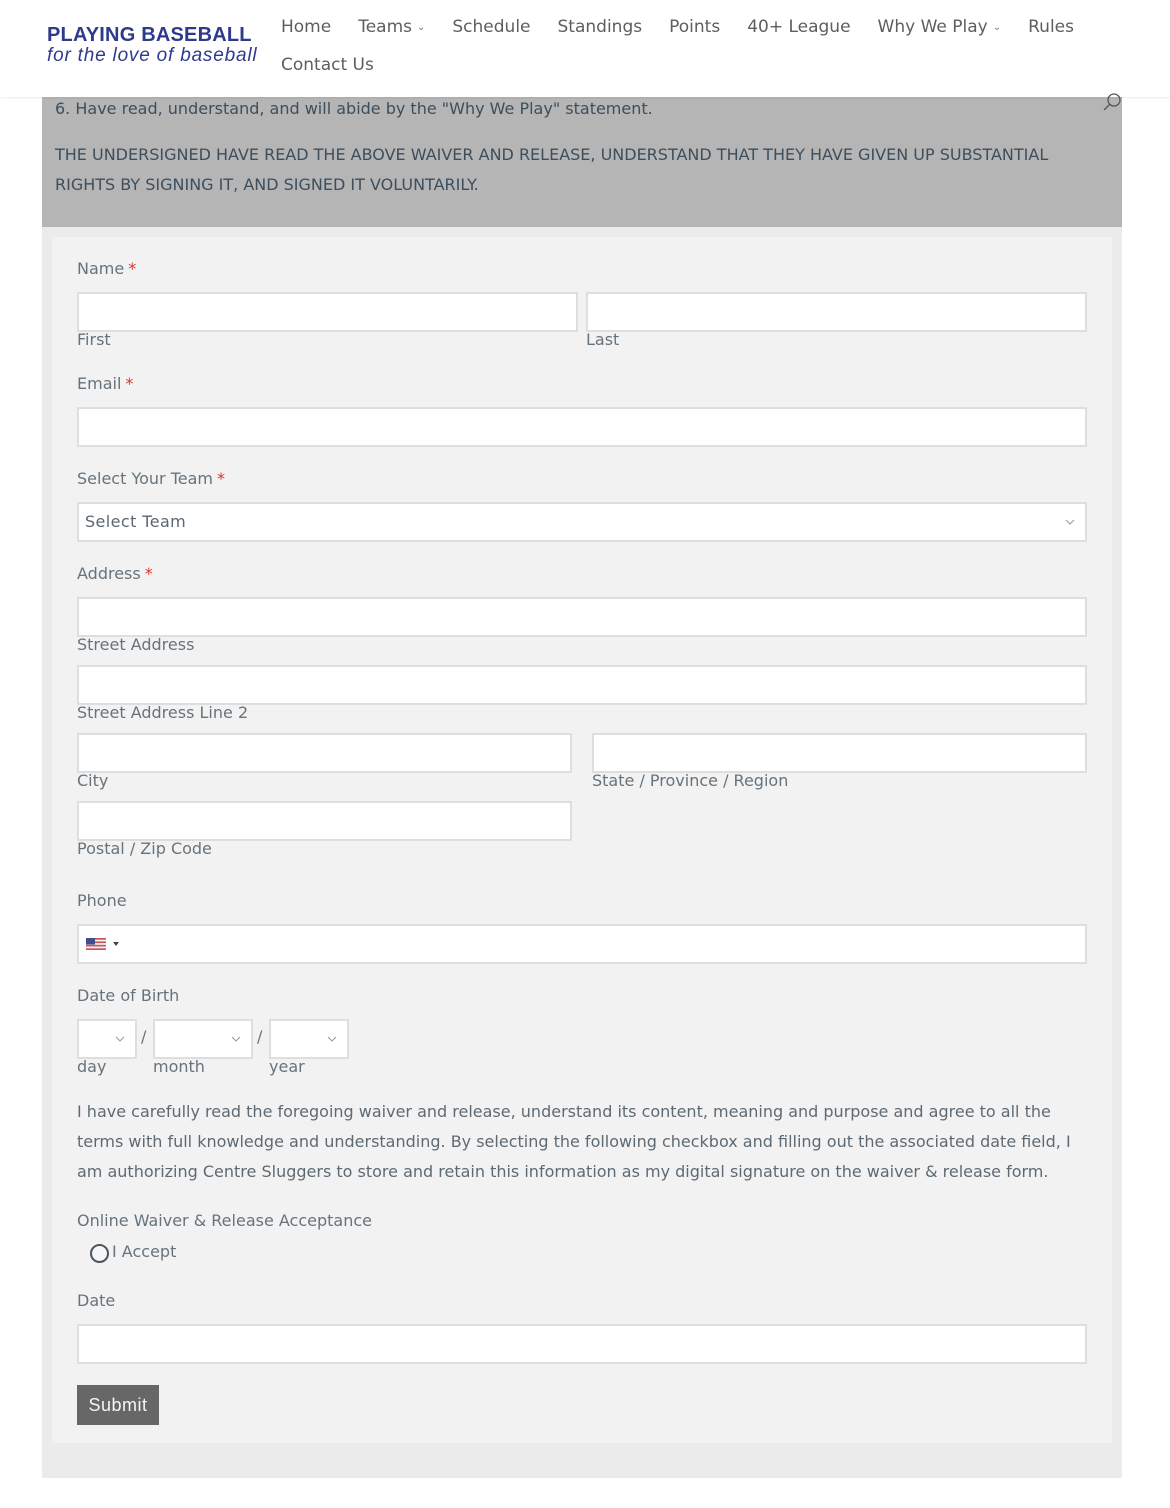 This screenshot has width=1170, height=1508. What do you see at coordinates (99, 1253) in the screenshot?
I see `accept-radio` at bounding box center [99, 1253].